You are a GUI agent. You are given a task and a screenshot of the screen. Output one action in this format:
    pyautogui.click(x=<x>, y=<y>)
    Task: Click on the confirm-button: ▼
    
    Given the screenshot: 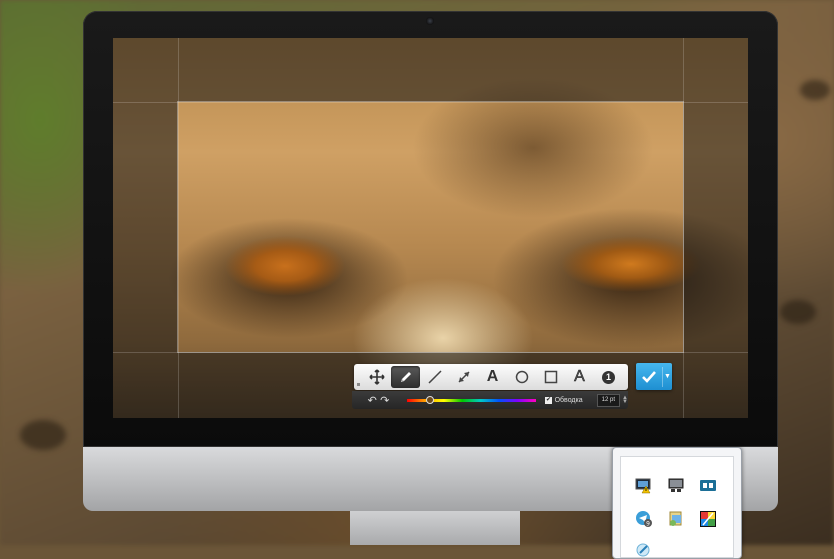 What is the action you would take?
    pyautogui.click(x=654, y=376)
    